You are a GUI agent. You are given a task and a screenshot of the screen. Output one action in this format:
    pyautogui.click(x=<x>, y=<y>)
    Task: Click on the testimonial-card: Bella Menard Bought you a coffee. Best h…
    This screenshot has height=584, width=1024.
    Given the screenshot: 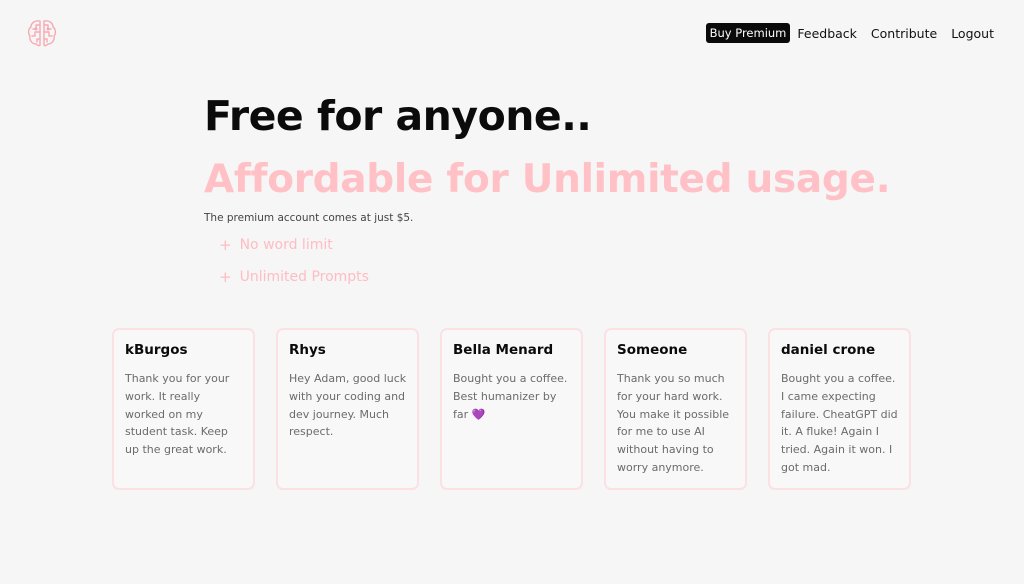 What is the action you would take?
    pyautogui.click(x=511, y=409)
    